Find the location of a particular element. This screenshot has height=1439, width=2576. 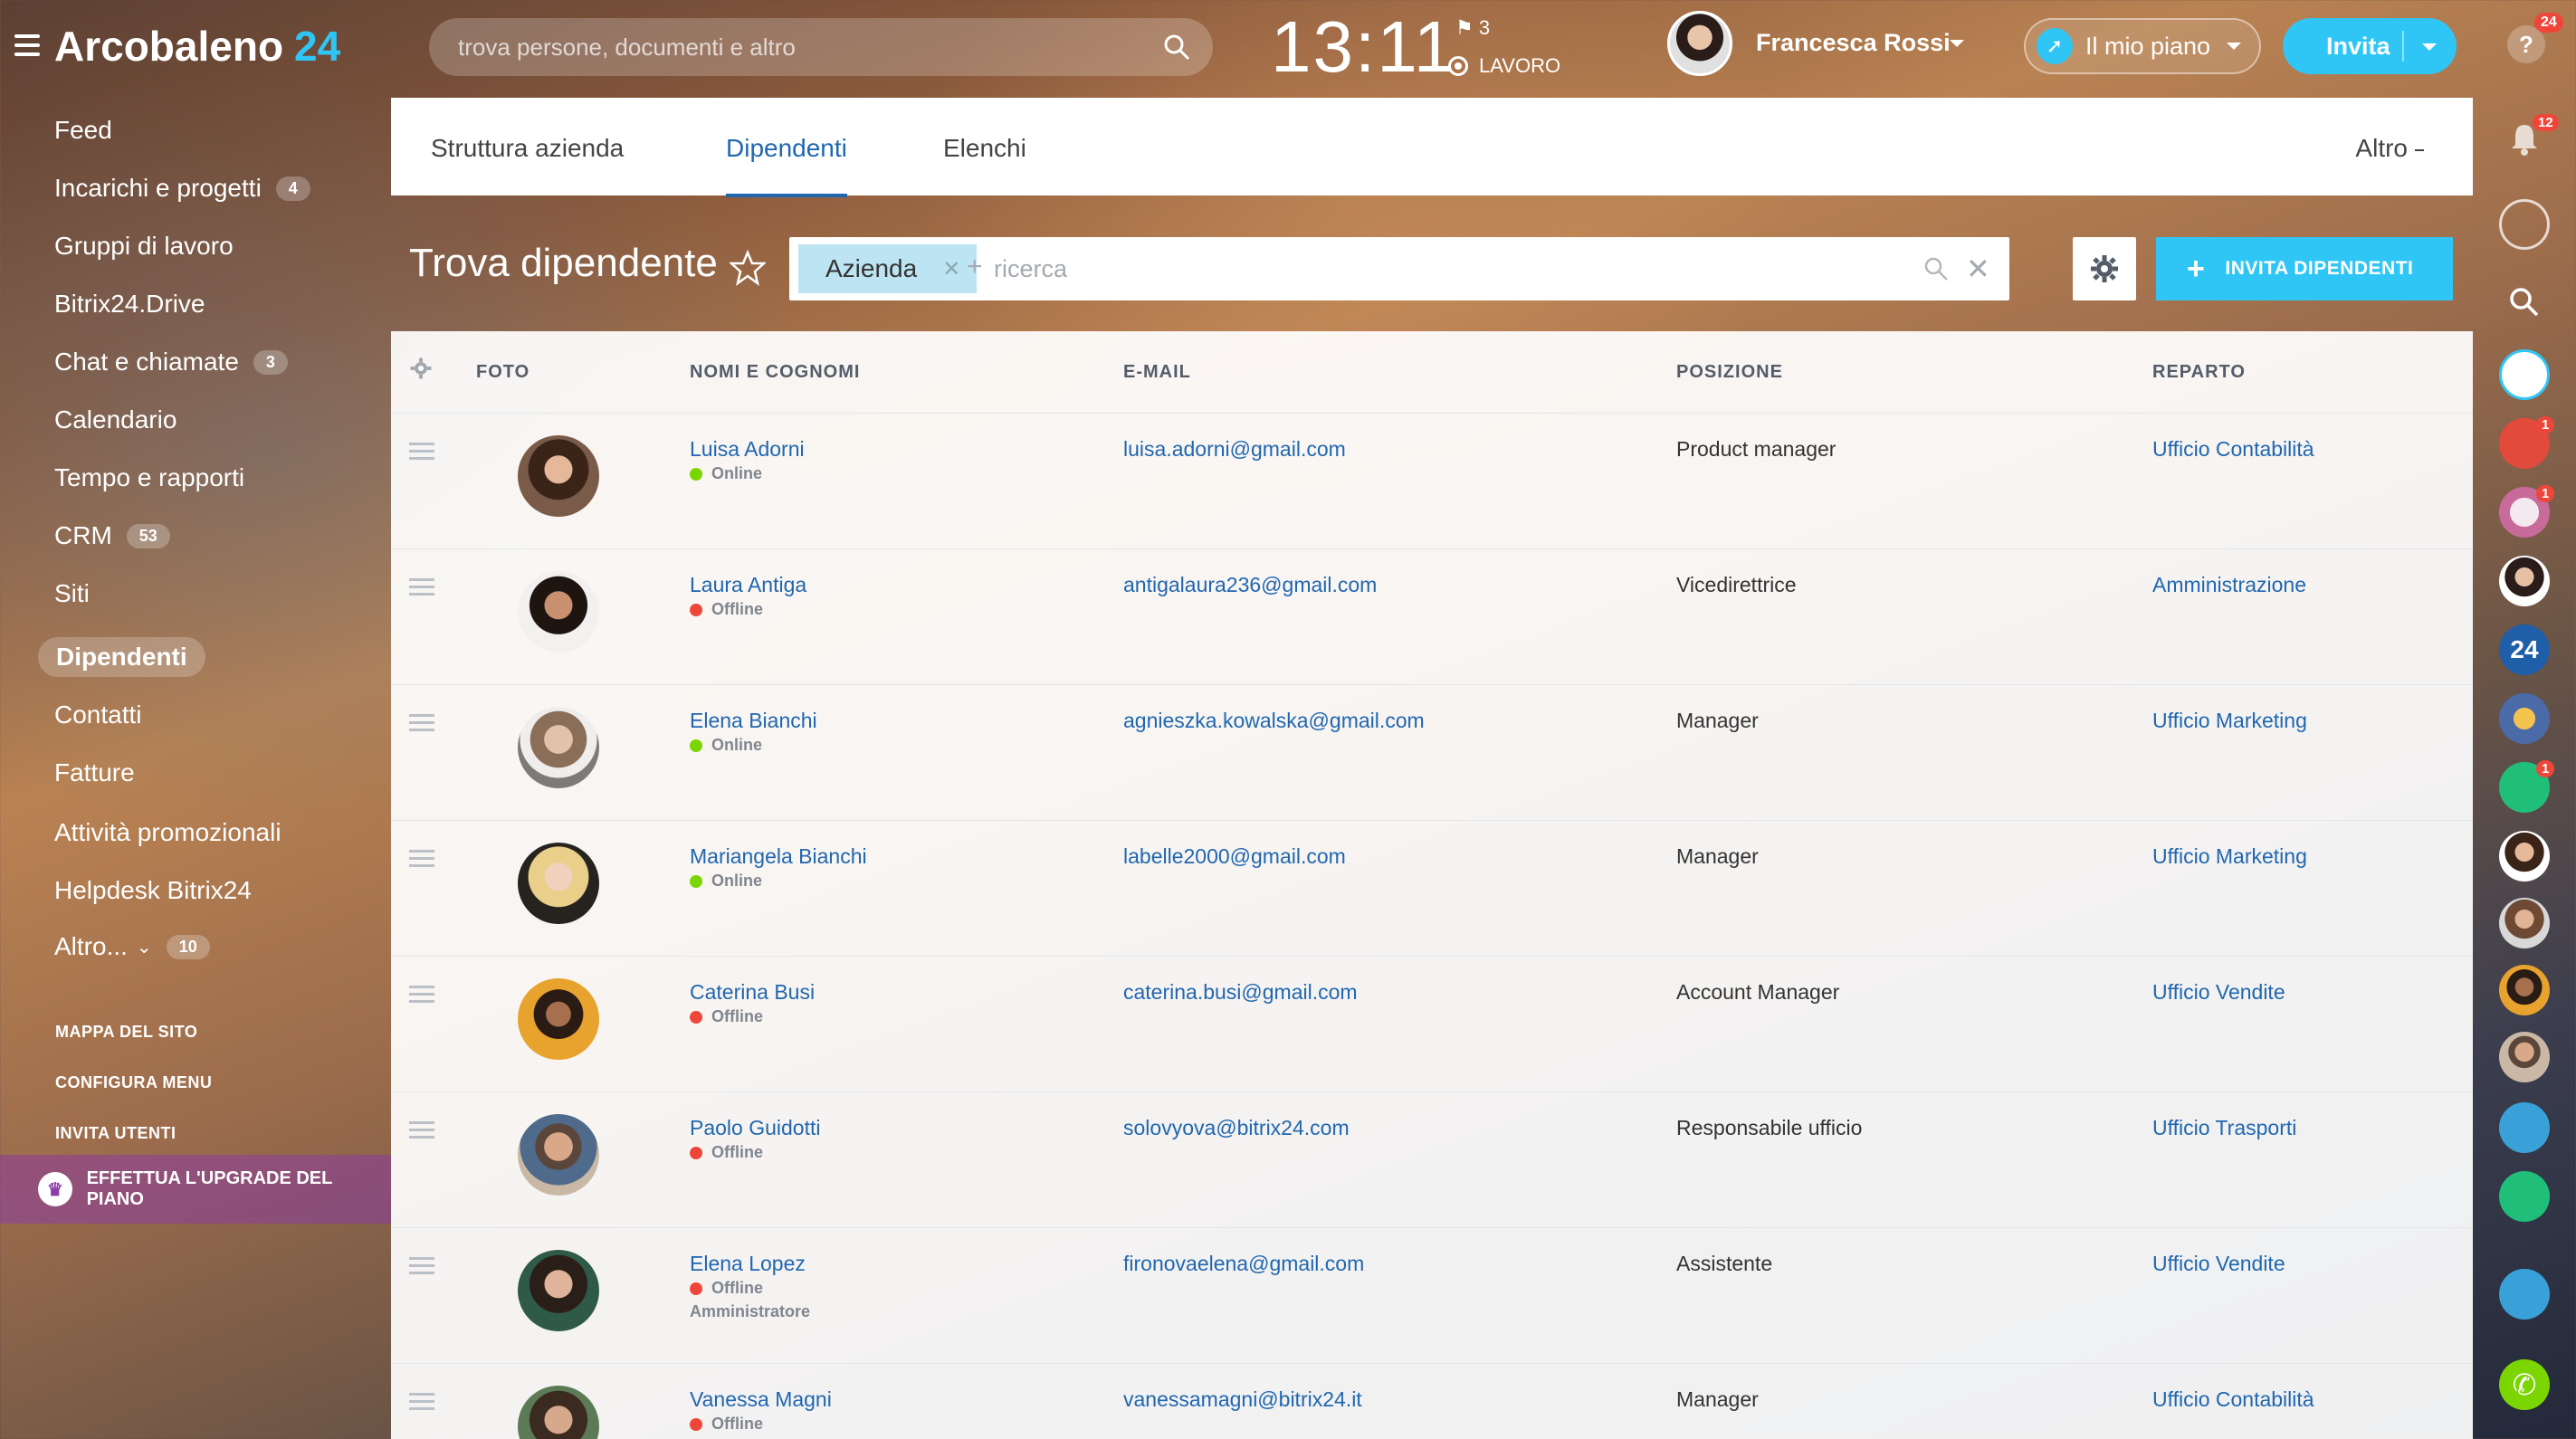

phone-icon: ✆ is located at coordinates (2525, 1384).